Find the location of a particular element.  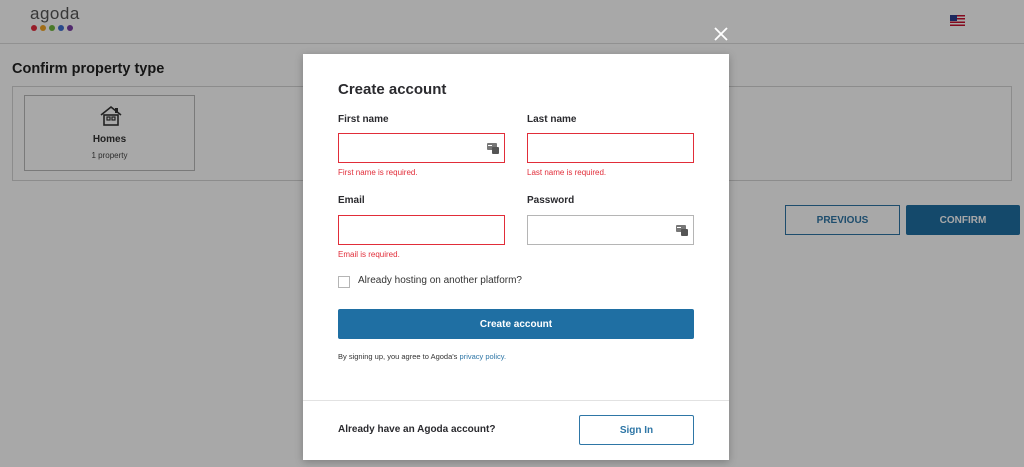

email-error: Email is required. is located at coordinates (369, 254).